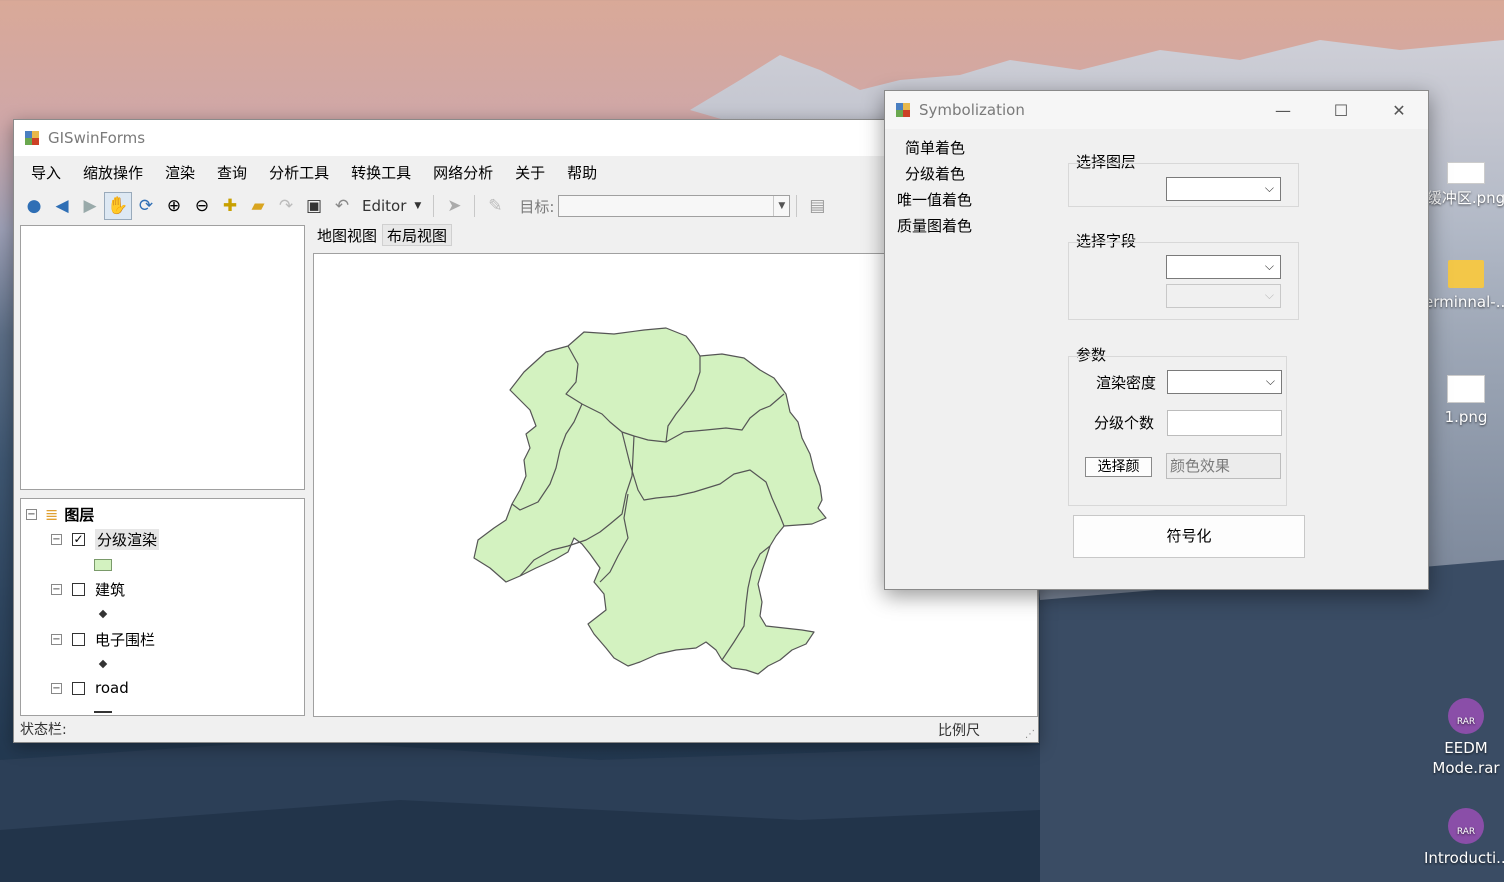  What do you see at coordinates (162, 357) in the screenshot?
I see `overview-panel` at bounding box center [162, 357].